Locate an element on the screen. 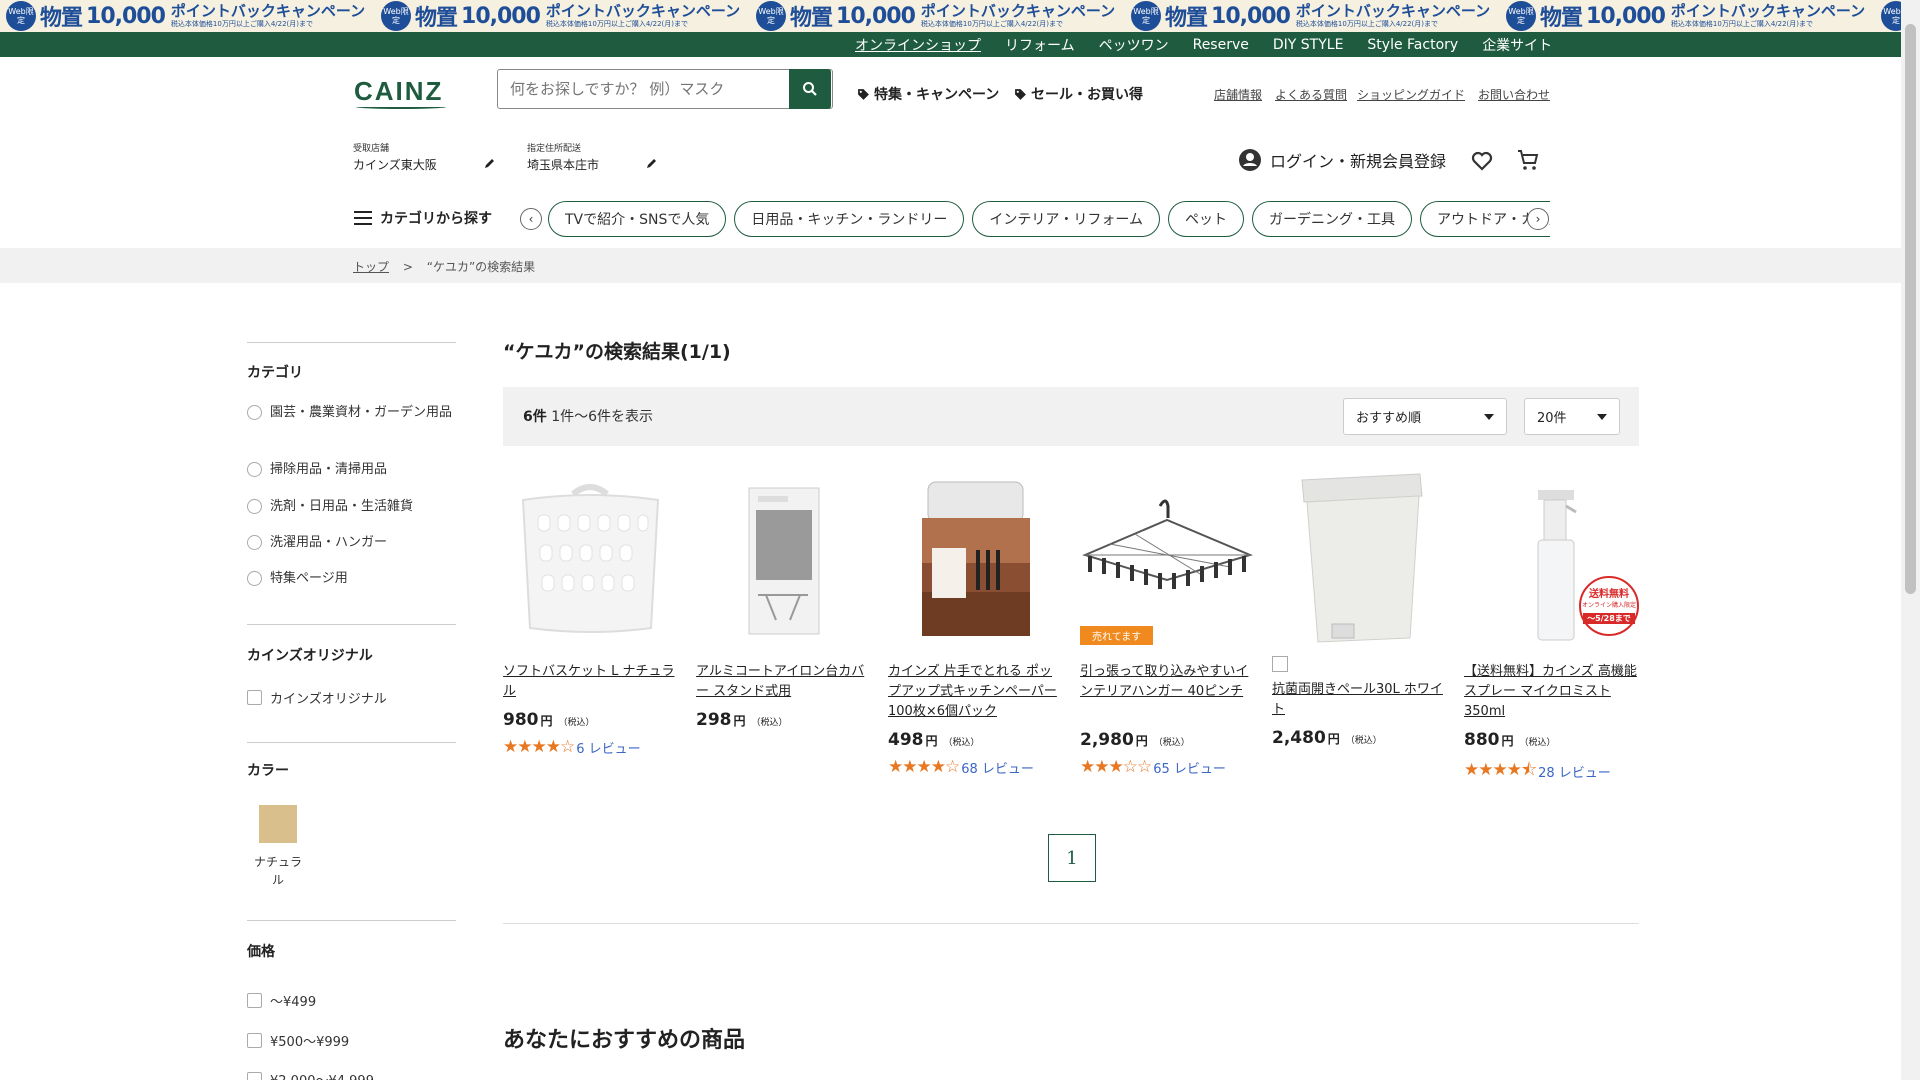 This screenshot has height=1080, width=1920. product-card: ソフトバスケット L ナチュラル 980 円 （税込） ★★★★☆ 6 レビュー is located at coordinates (590, 613).